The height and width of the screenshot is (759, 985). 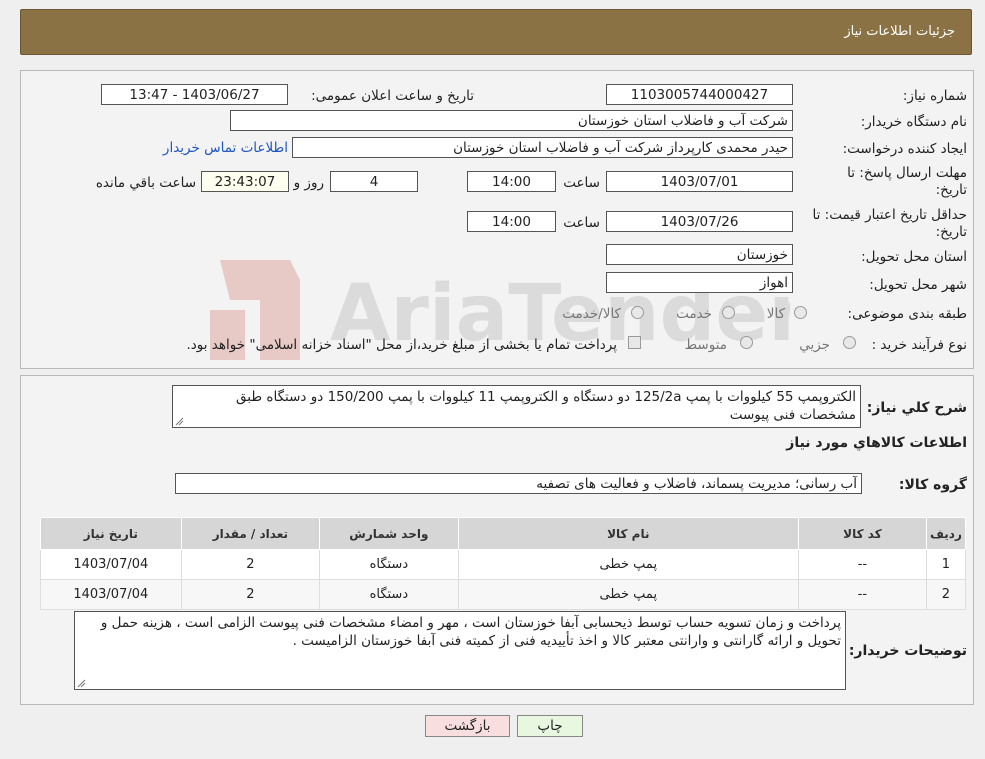 I want to click on reply-deadline-label-2: تاریخ:, so click(x=951, y=190).